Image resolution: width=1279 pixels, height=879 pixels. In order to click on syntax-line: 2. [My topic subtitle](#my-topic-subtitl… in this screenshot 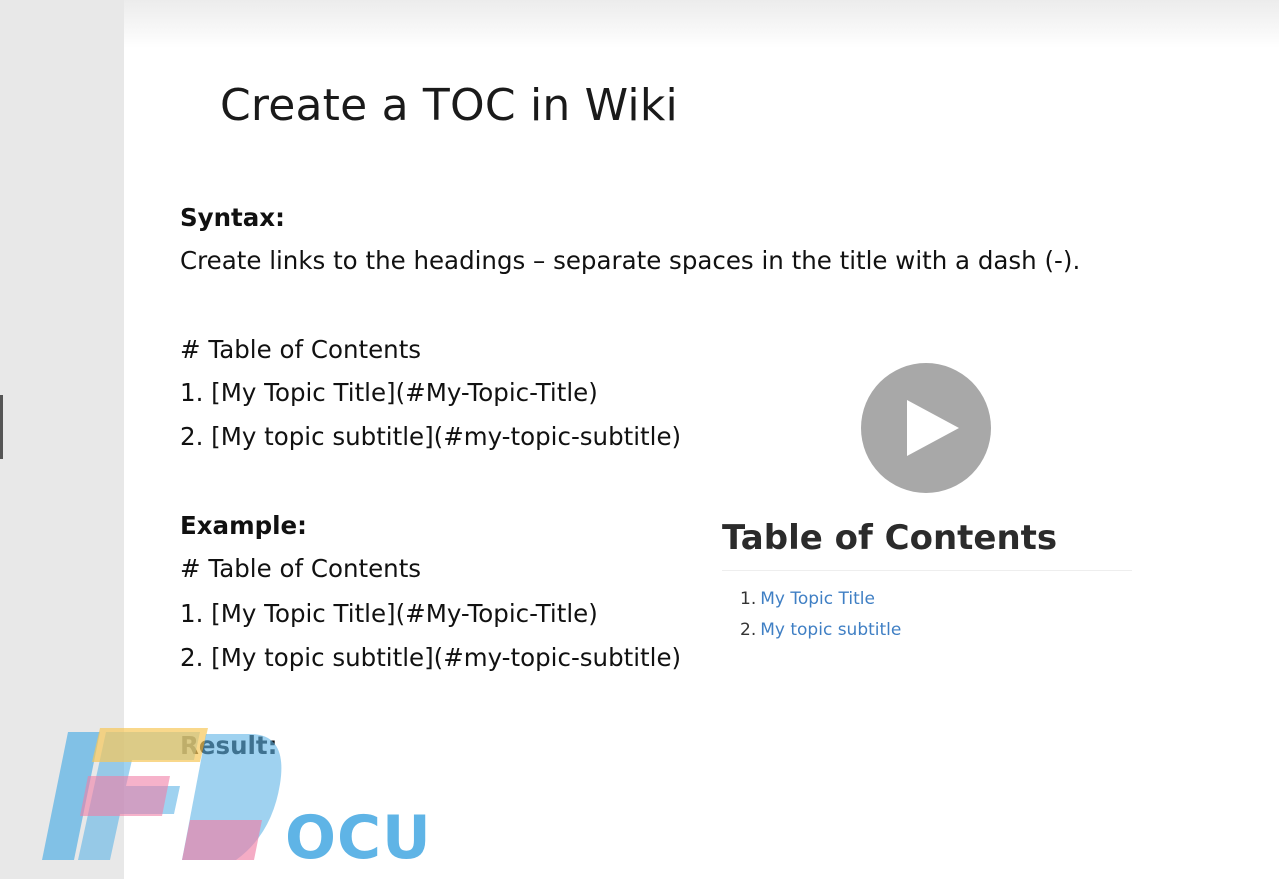, I will do `click(431, 436)`.